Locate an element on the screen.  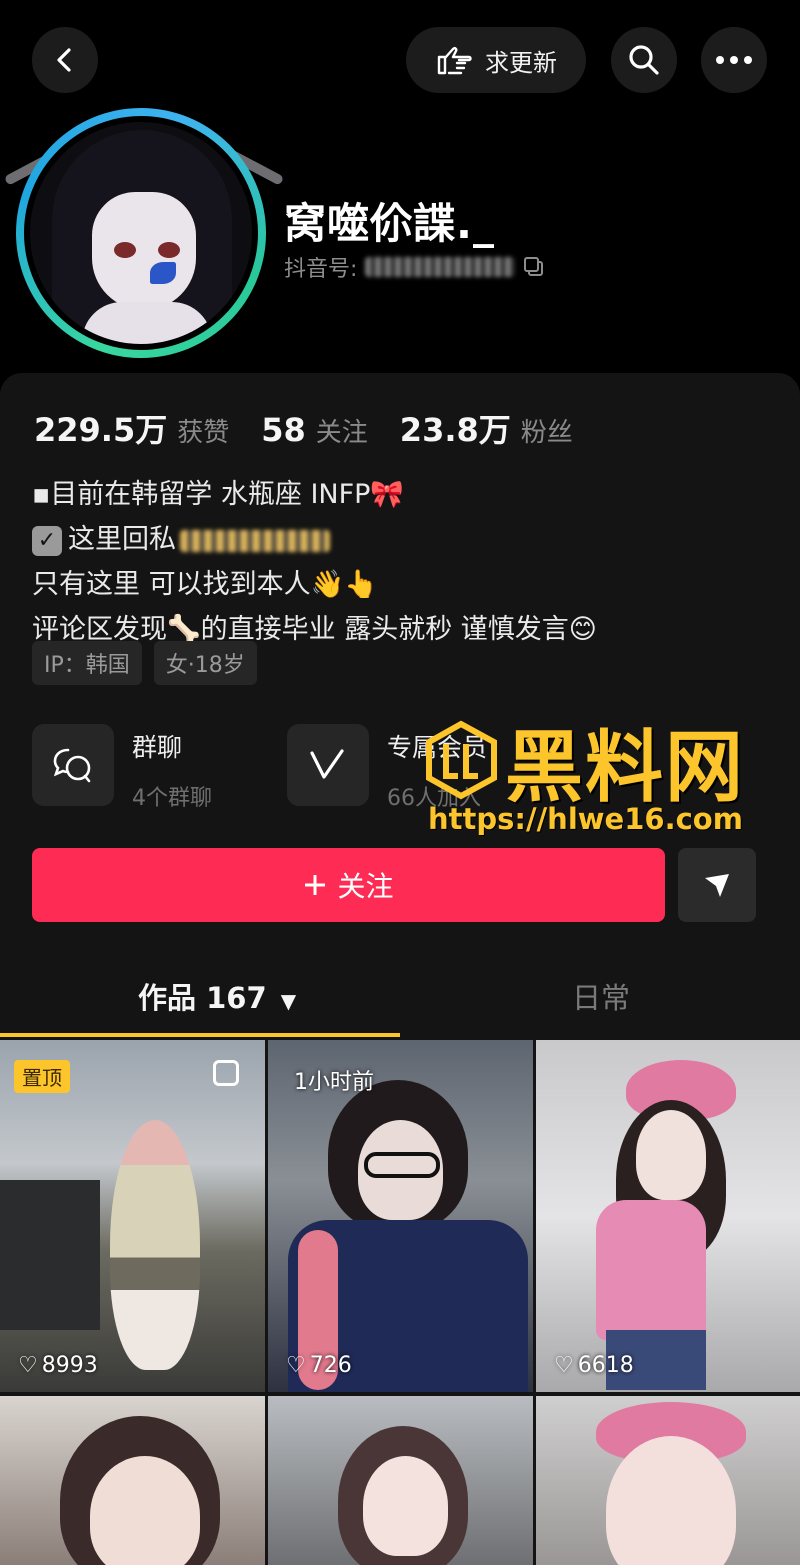
tab-works: 作品 167 ▼ is located at coordinates (217, 996).